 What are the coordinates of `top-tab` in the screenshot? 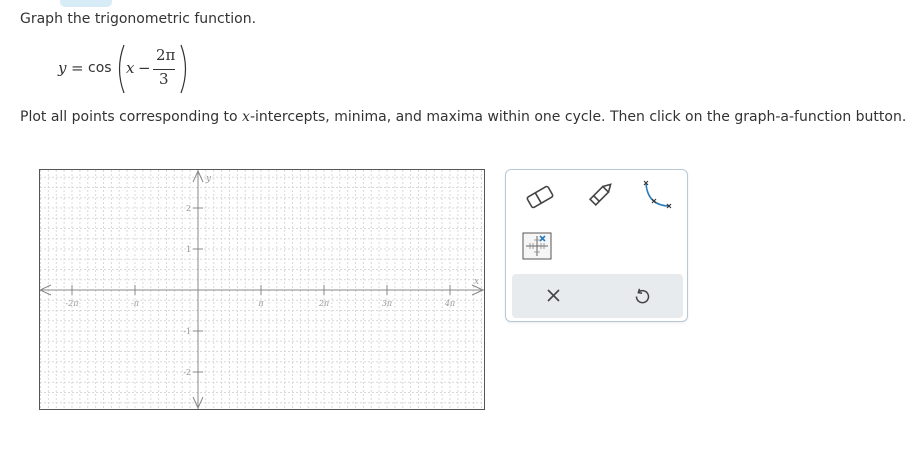 It's located at (86, 3).